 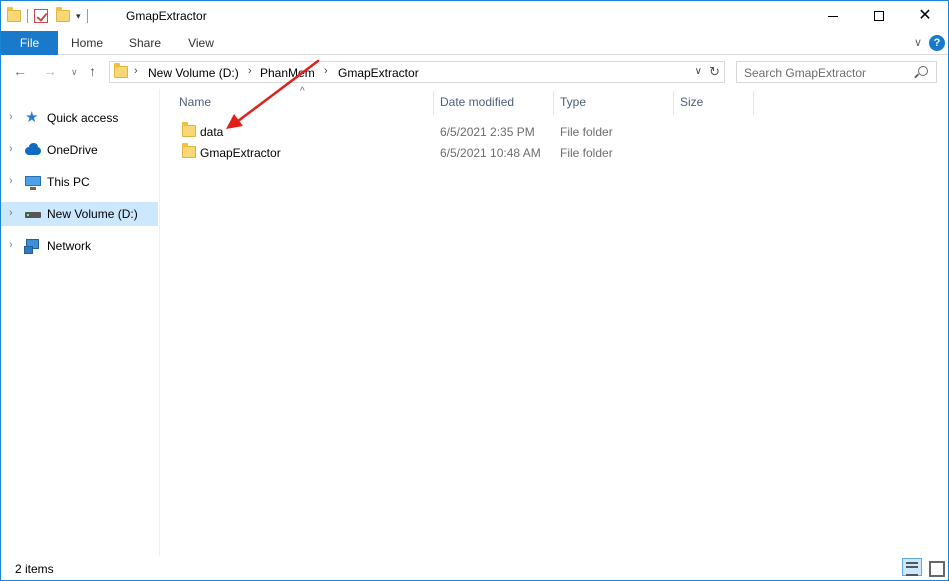 What do you see at coordinates (923, 71) in the screenshot?
I see `search-icon` at bounding box center [923, 71].